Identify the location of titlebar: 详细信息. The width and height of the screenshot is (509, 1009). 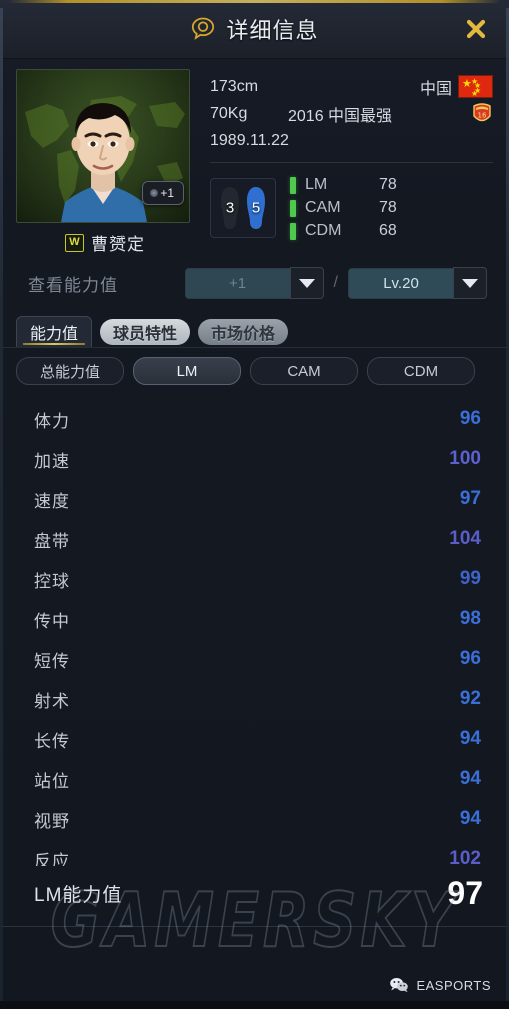
(254, 29).